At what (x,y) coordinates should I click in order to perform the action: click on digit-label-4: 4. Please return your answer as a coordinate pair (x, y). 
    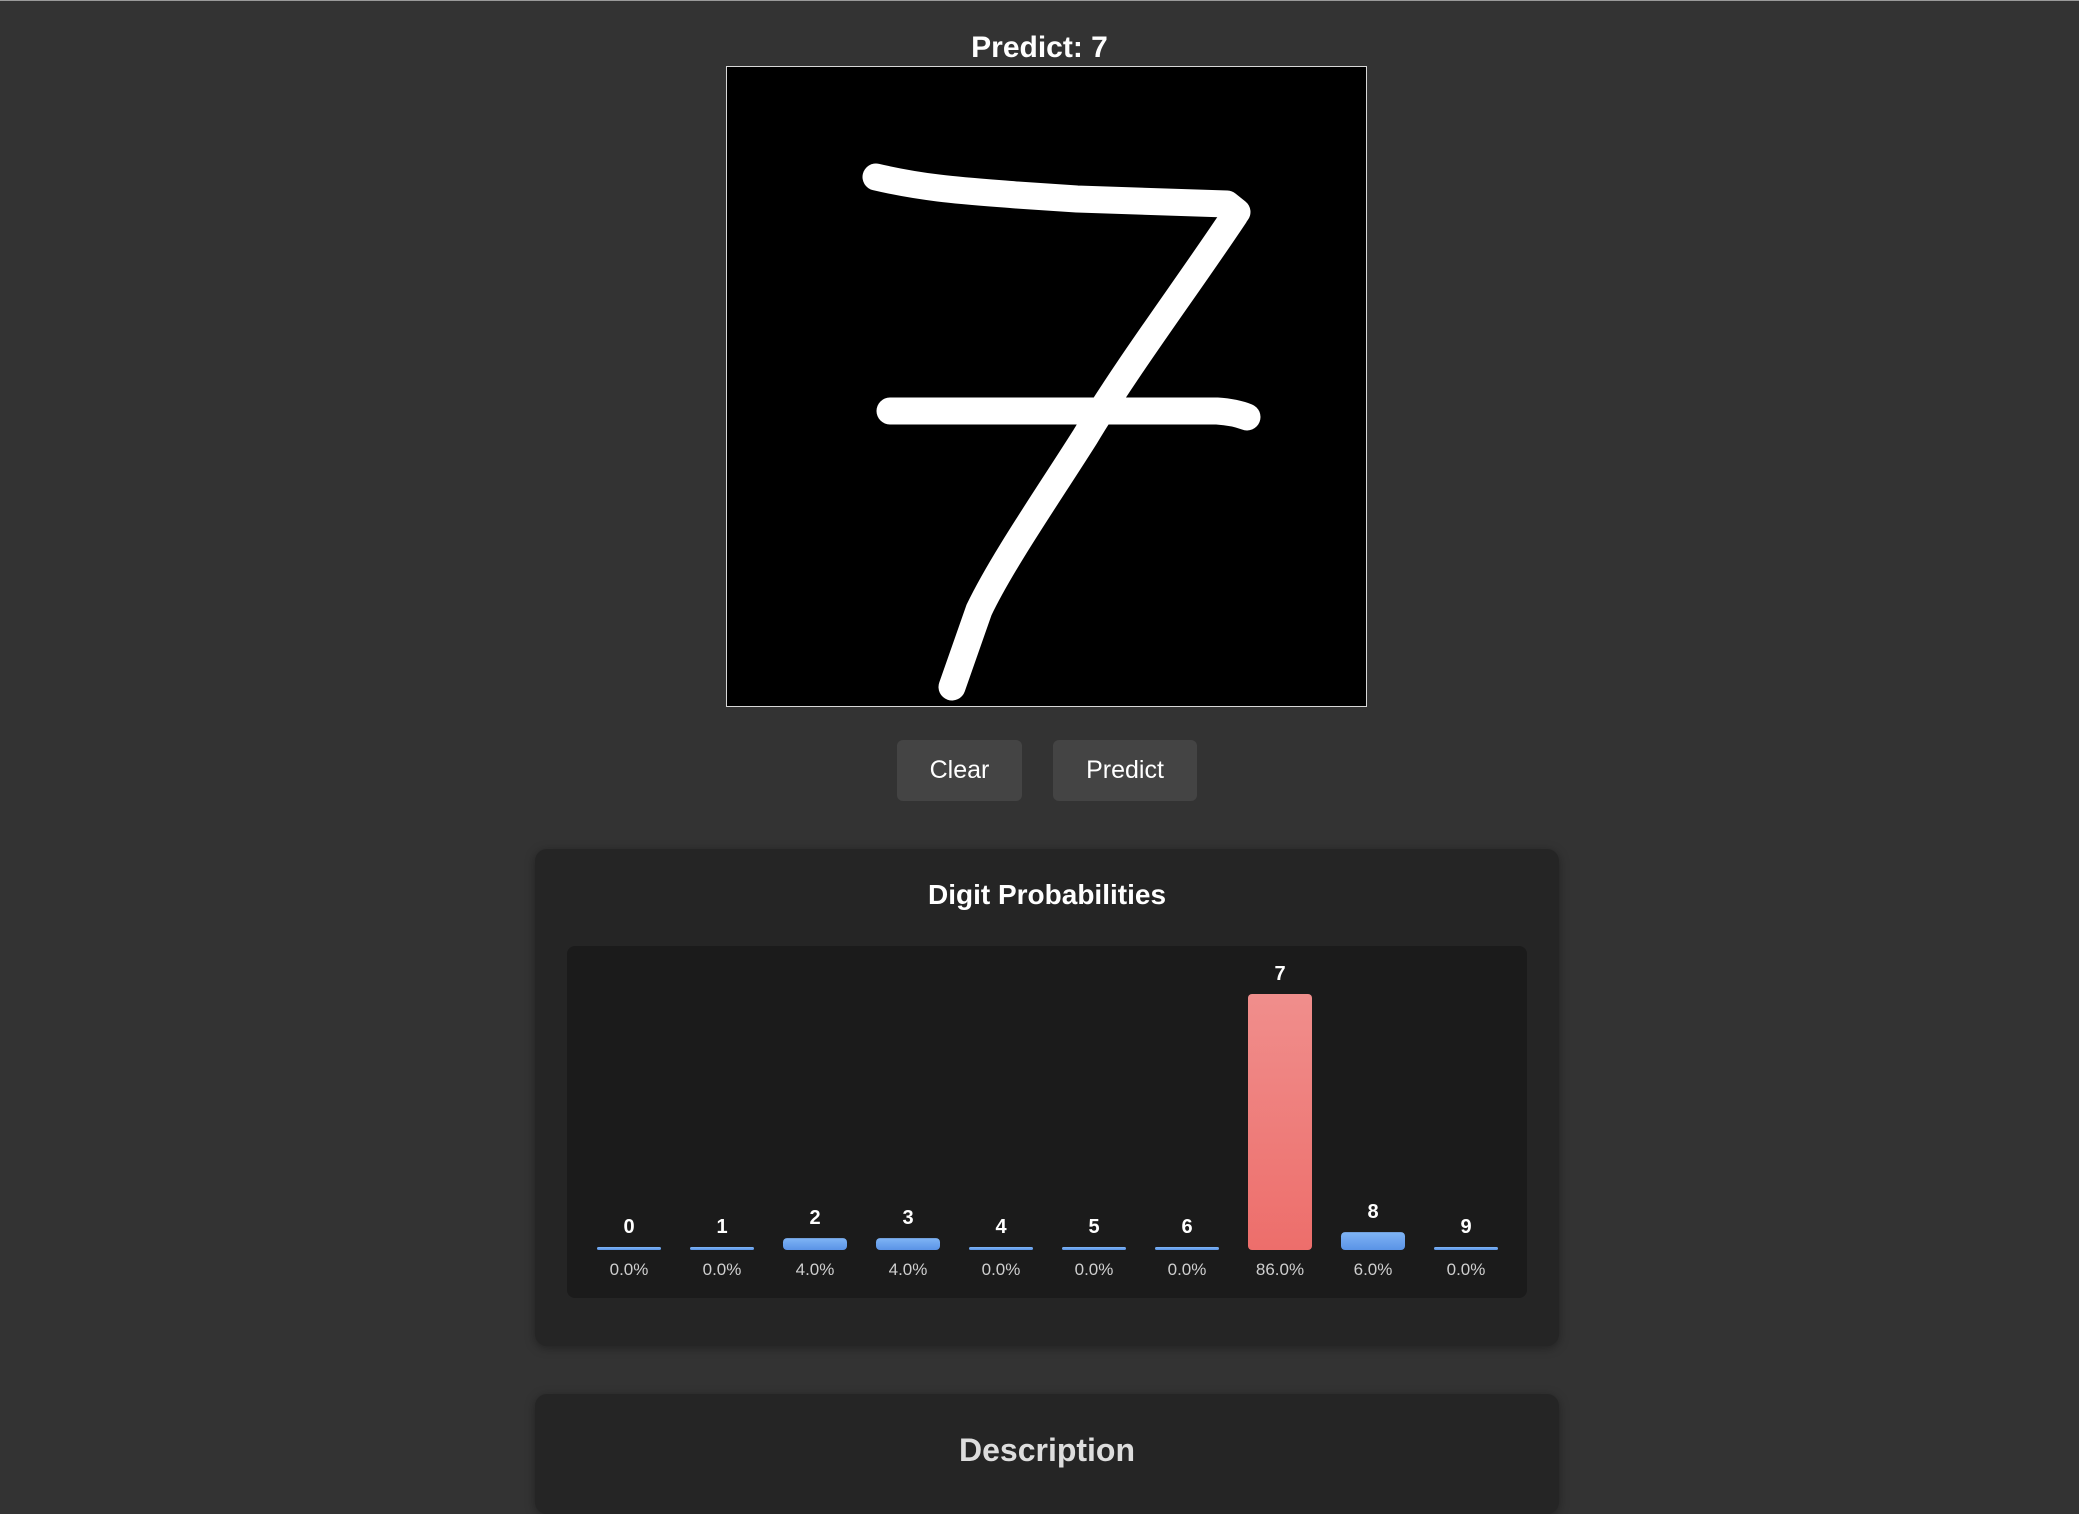
    Looking at the image, I should click on (1001, 1227).